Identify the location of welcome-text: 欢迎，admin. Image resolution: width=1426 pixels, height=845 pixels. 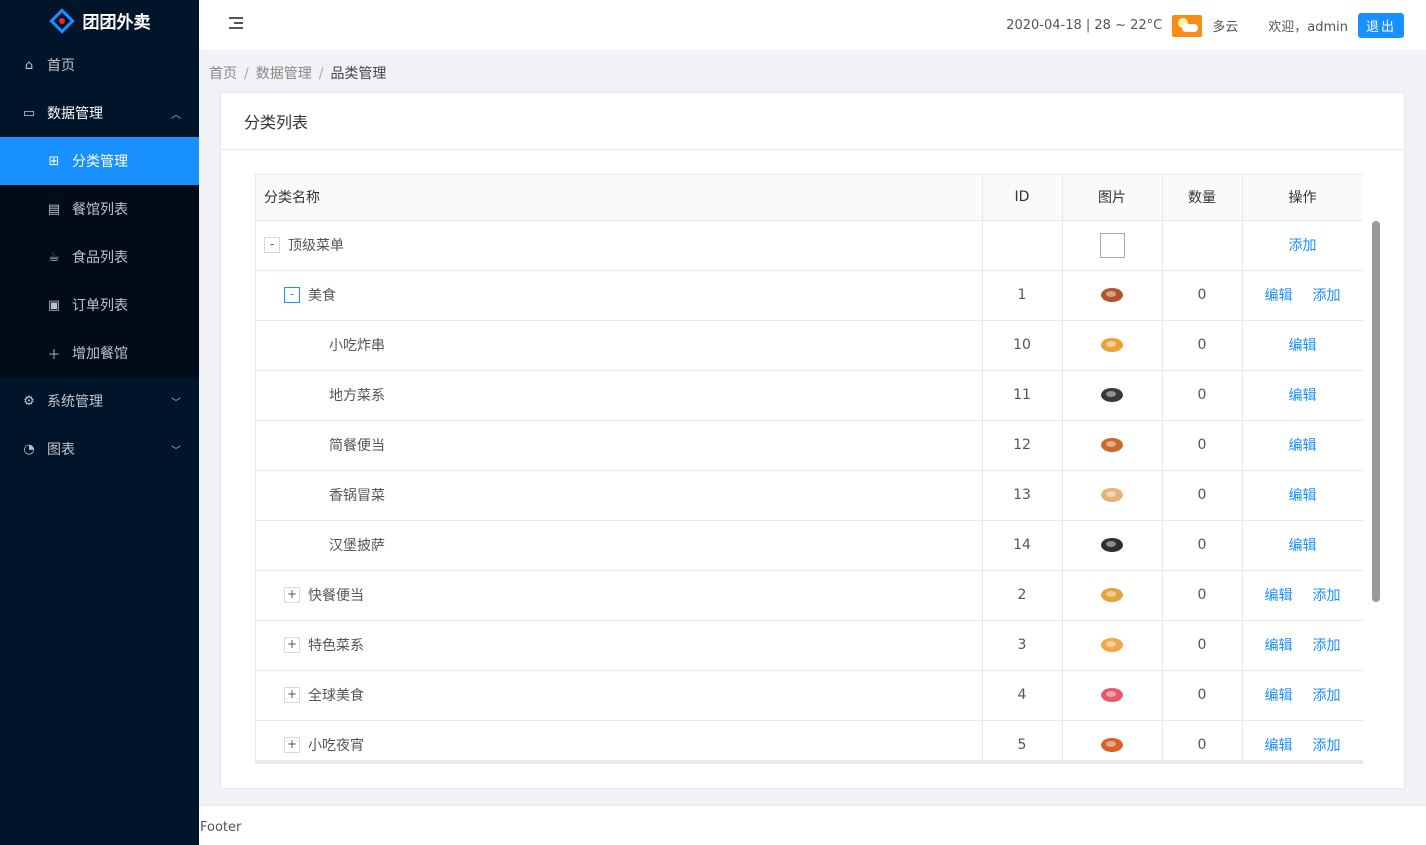
(1308, 27).